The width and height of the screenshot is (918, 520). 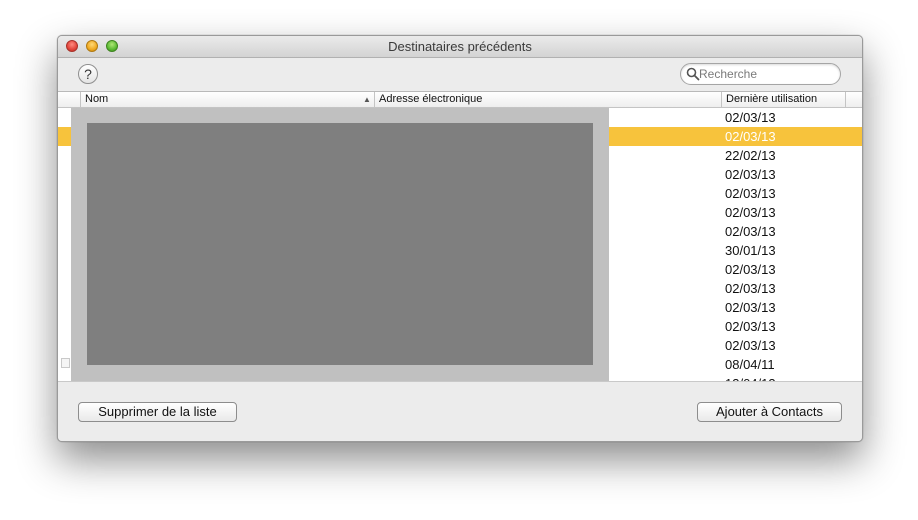 What do you see at coordinates (460, 411) in the screenshot?
I see `footer-bar: Supprimer de la liste Ajouter à Contacts` at bounding box center [460, 411].